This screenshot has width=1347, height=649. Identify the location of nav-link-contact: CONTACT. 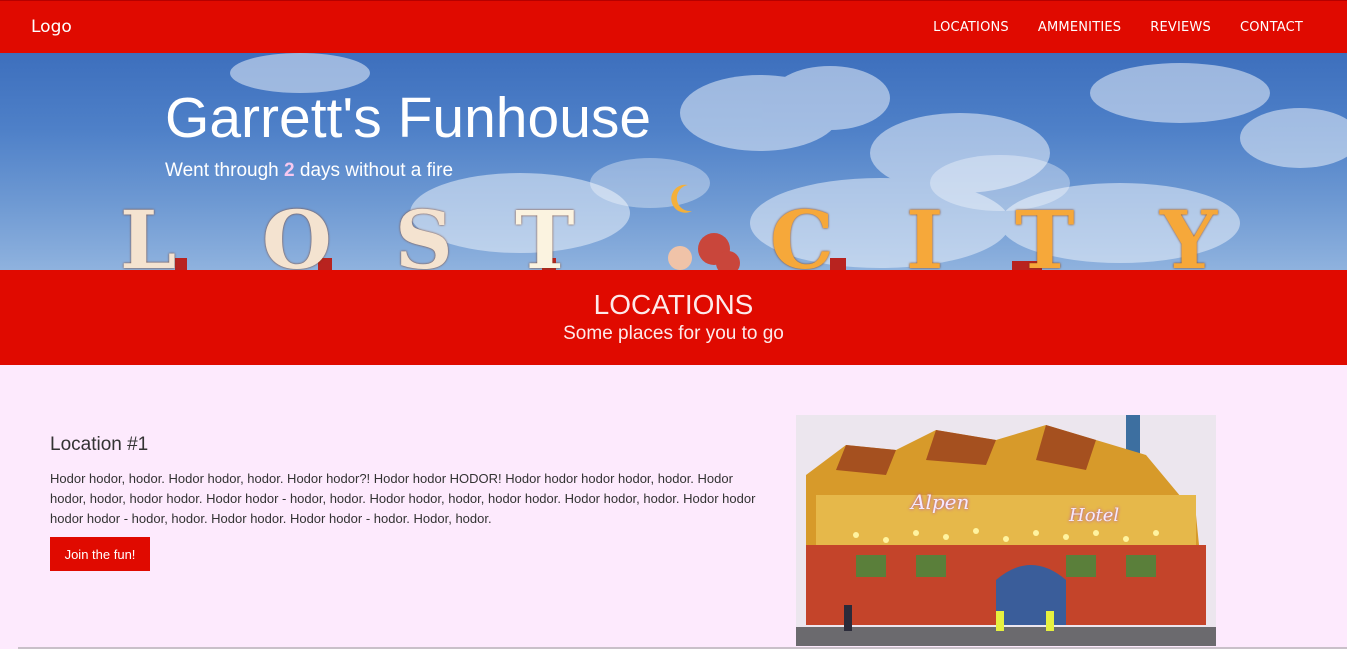
(1271, 27).